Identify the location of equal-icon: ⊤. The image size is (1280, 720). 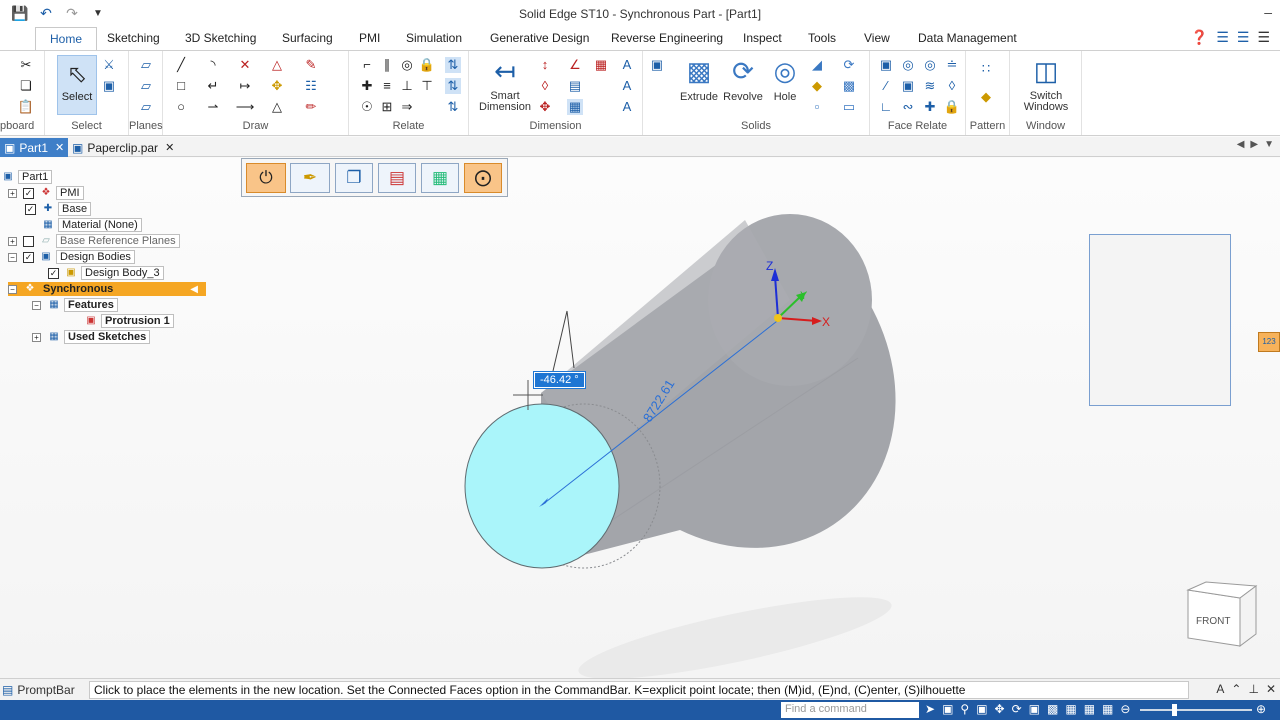
(427, 86).